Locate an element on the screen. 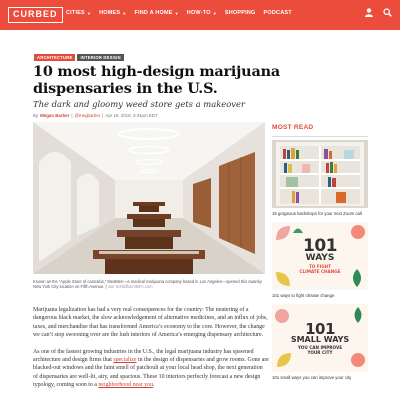 The image size is (400, 400). tag-architecture: ARCHITECTURE is located at coordinates (55, 57).